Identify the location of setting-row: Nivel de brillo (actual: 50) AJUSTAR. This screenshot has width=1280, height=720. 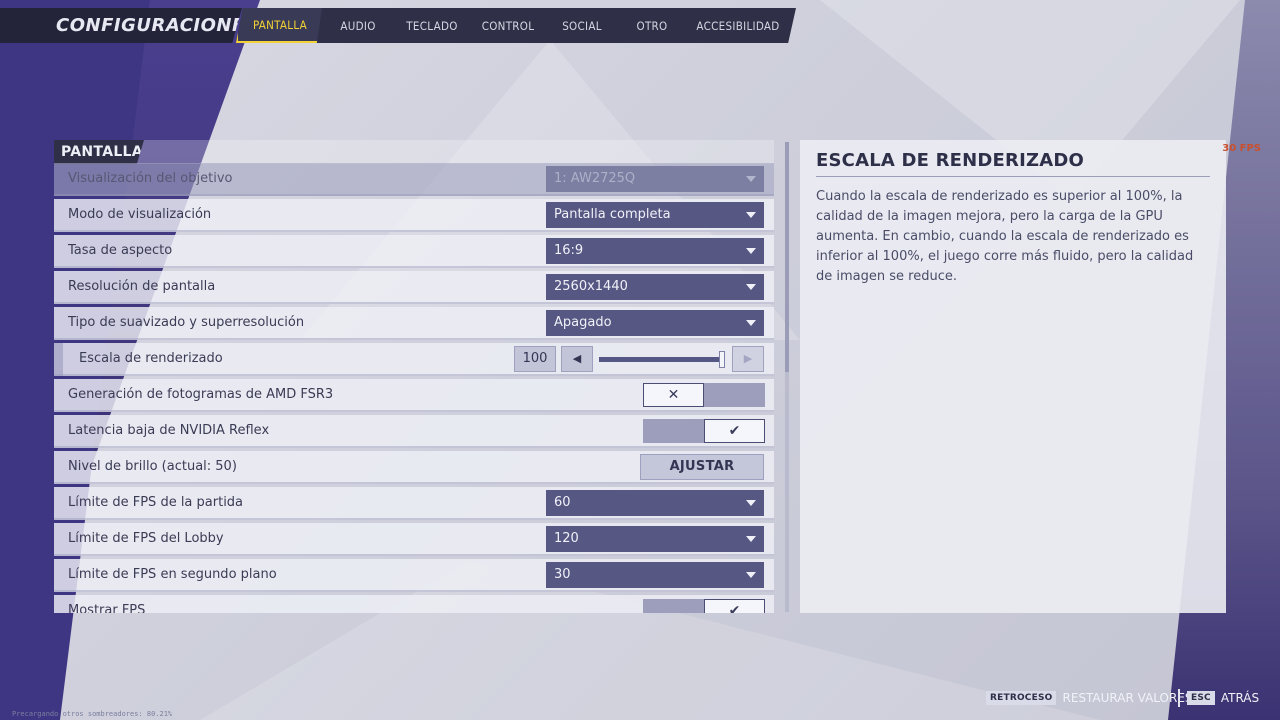
(414, 467).